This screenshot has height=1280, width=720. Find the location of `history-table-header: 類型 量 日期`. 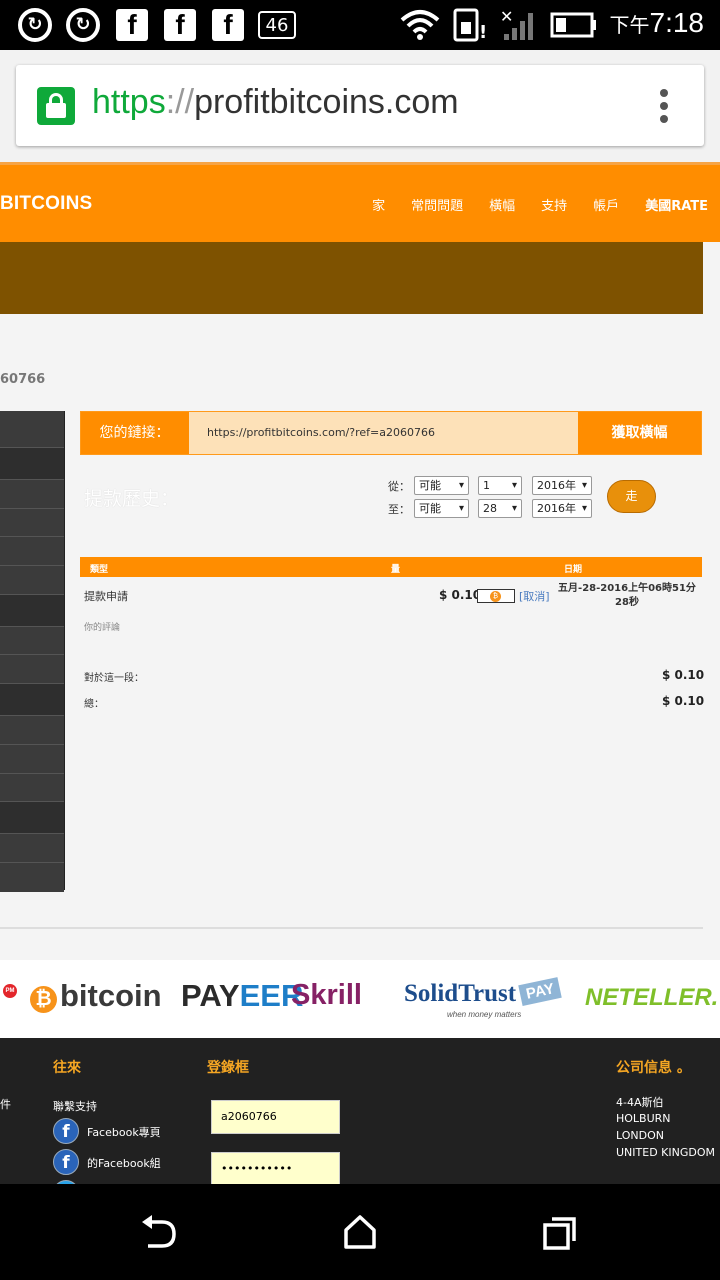

history-table-header: 類型 量 日期 is located at coordinates (391, 567).